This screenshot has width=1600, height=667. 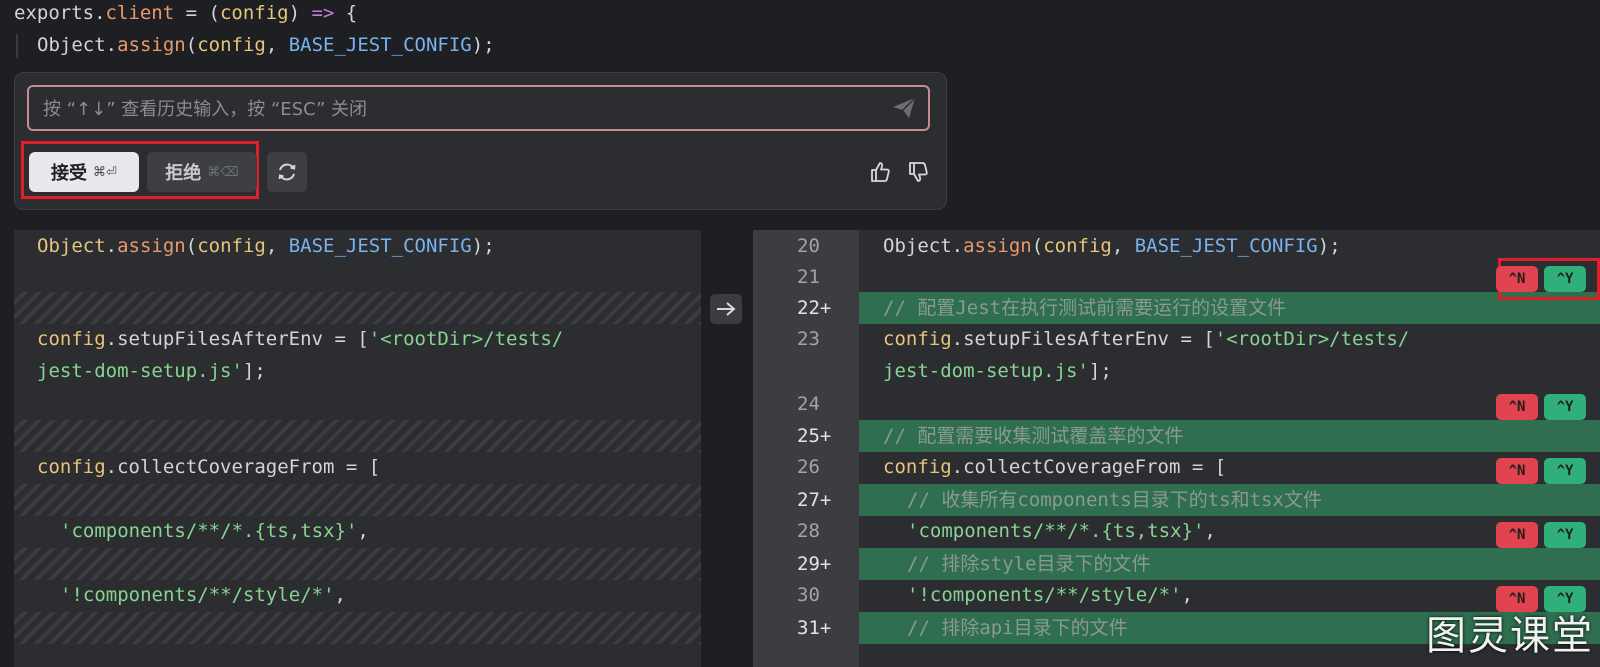 I want to click on thumb-up-icon, so click(x=880, y=172).